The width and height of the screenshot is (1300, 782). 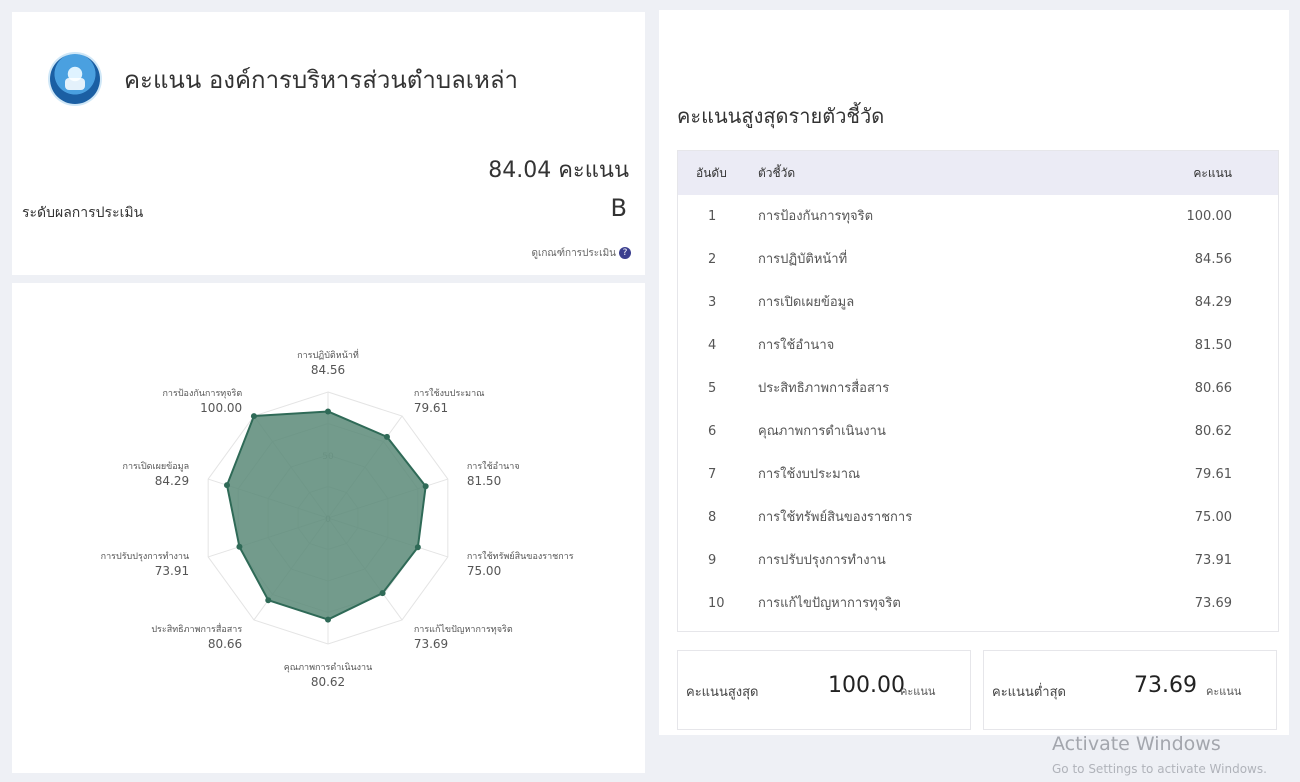 I want to click on radar-axis-label: การแก้ไขปัญหาการทุจริต, so click(x=463, y=629).